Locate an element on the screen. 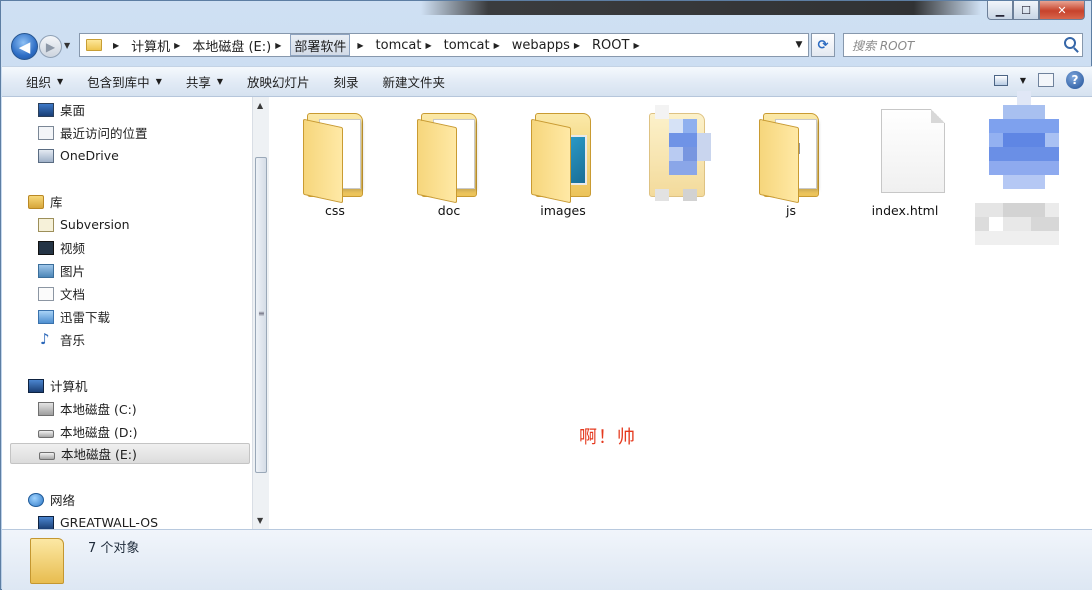  close-button: ✕ is located at coordinates (1062, 10).